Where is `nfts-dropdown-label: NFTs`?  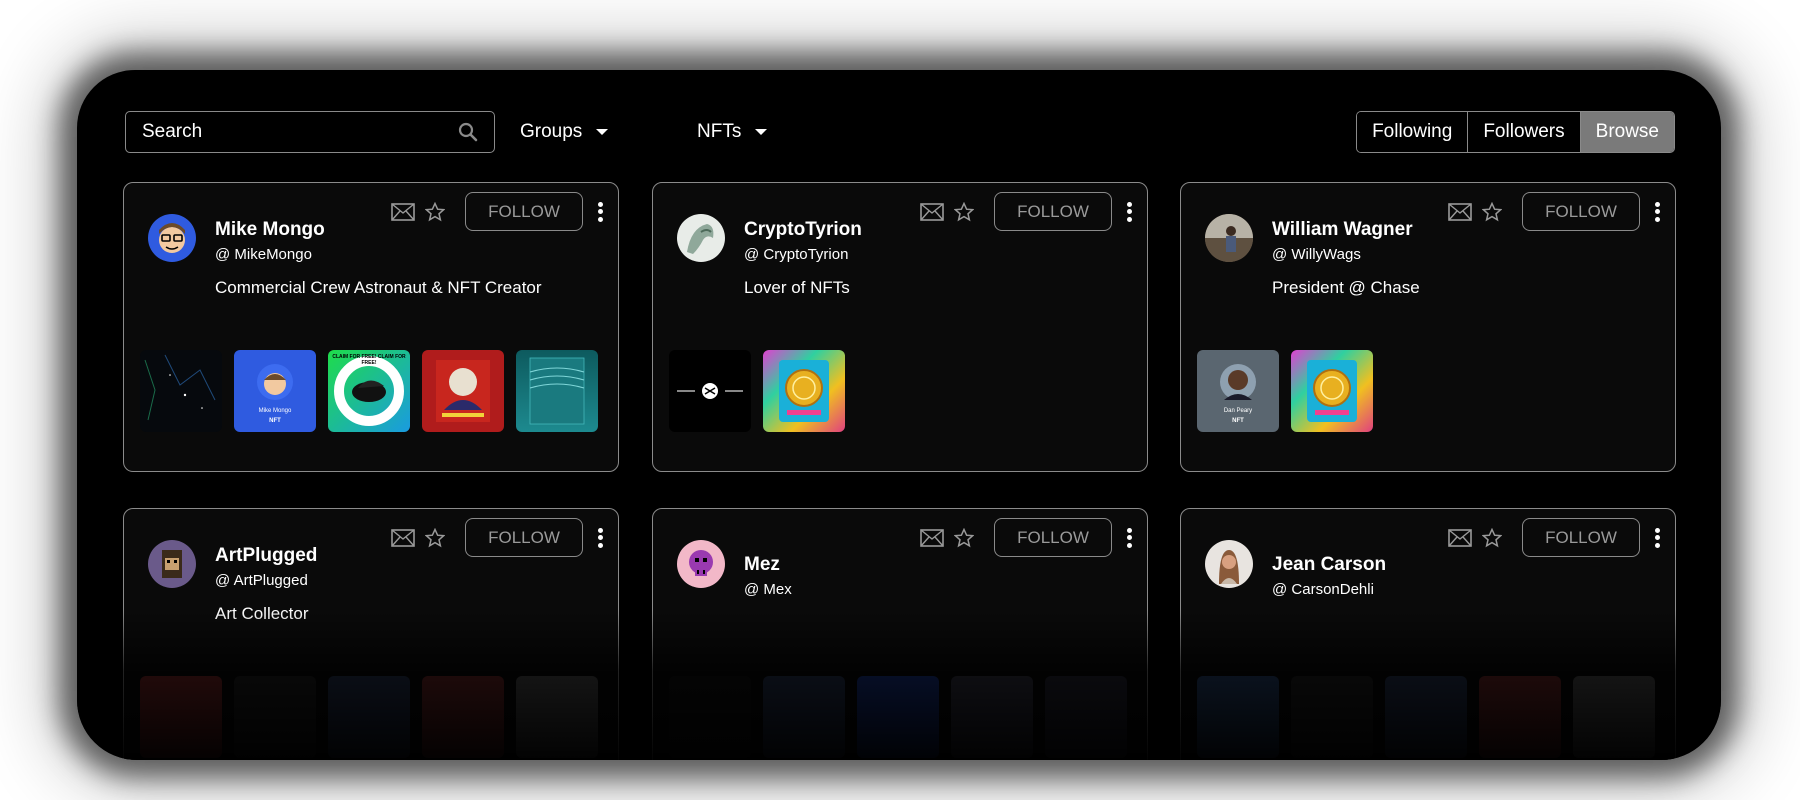 nfts-dropdown-label: NFTs is located at coordinates (719, 131).